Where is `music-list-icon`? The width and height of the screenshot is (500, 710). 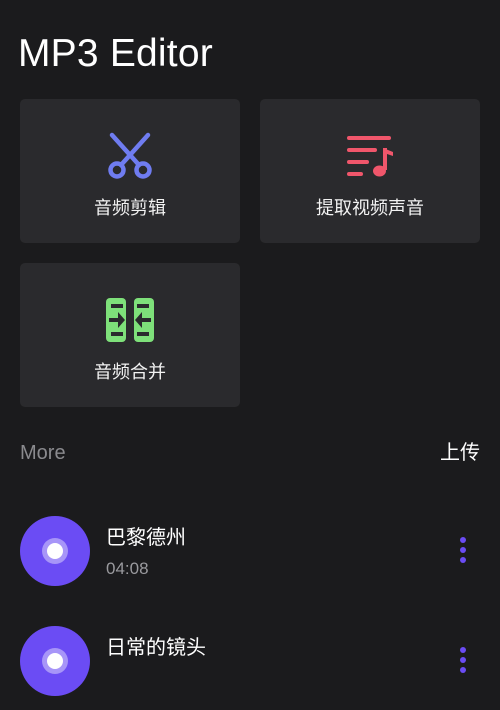
music-list-icon is located at coordinates (370, 156).